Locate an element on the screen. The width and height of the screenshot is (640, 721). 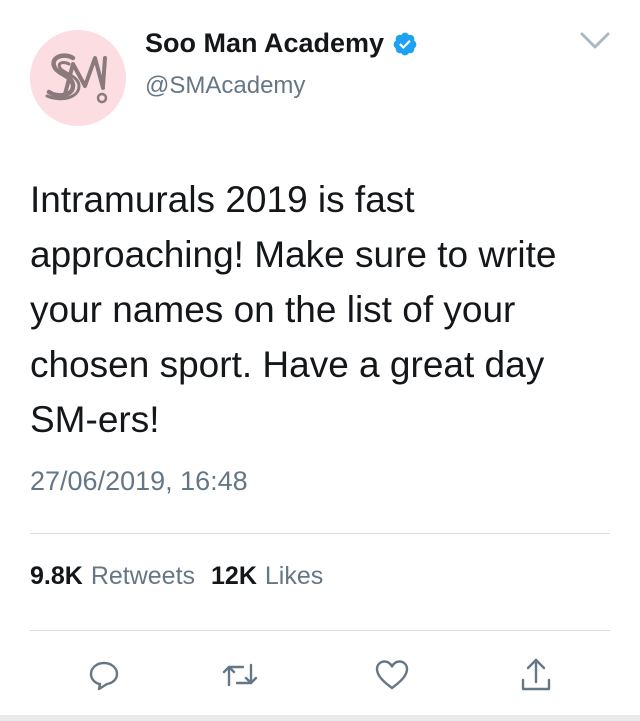
display-name-text: Soo Man Academy is located at coordinates (265, 43).